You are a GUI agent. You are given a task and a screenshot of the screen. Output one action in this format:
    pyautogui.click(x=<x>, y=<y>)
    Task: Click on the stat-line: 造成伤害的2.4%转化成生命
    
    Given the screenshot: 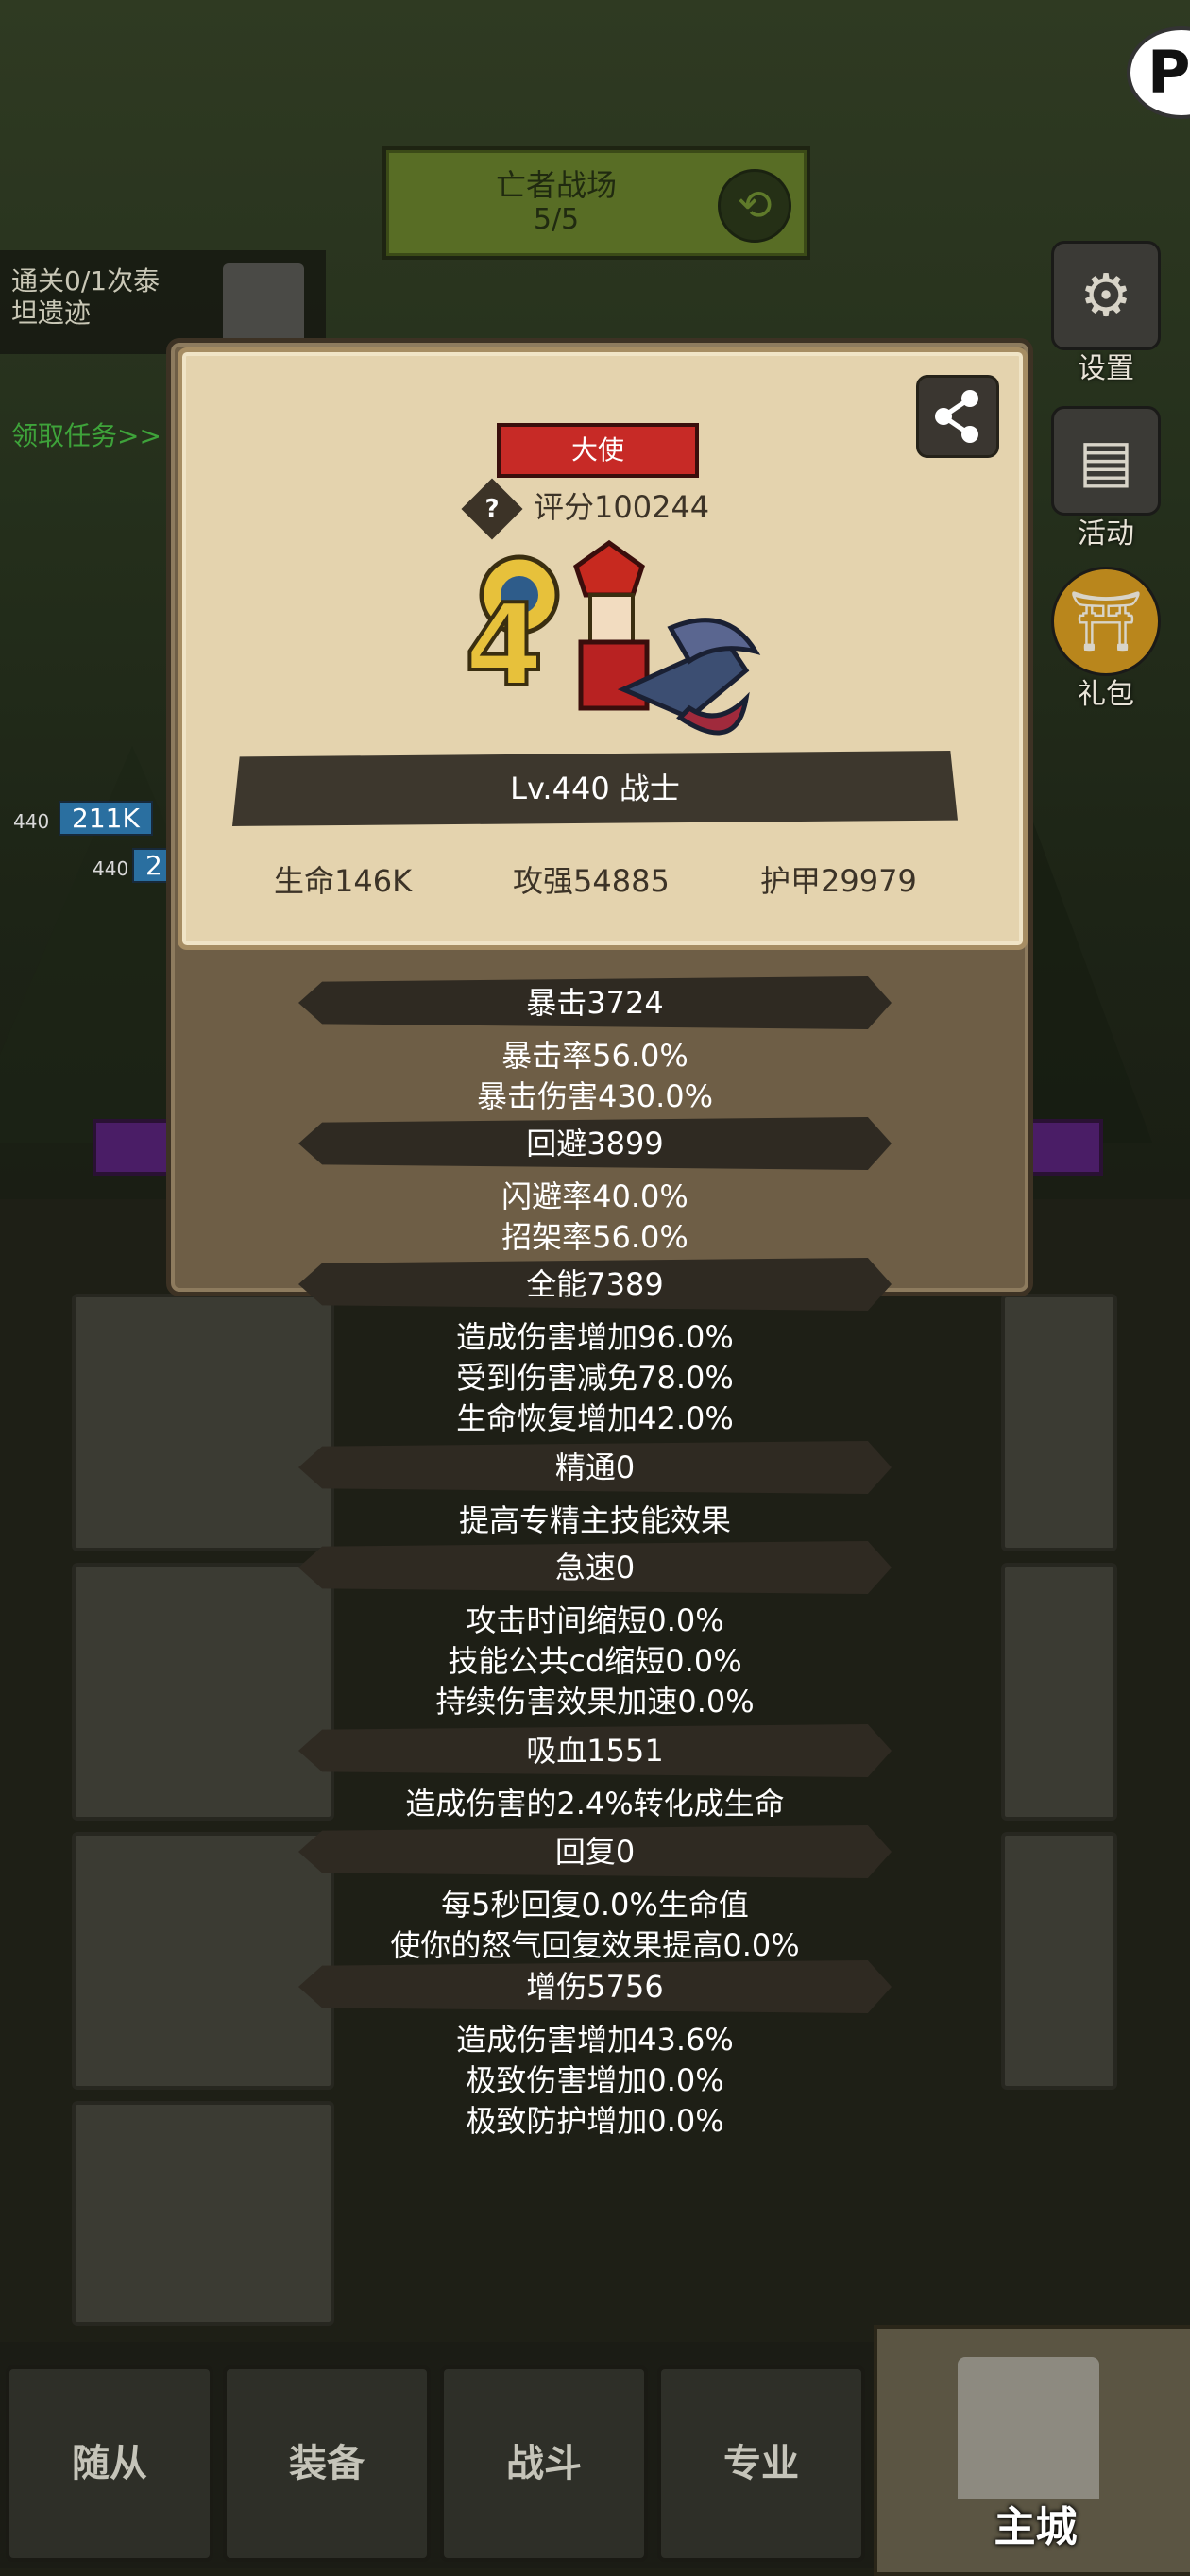 What is the action you would take?
    pyautogui.click(x=595, y=1804)
    